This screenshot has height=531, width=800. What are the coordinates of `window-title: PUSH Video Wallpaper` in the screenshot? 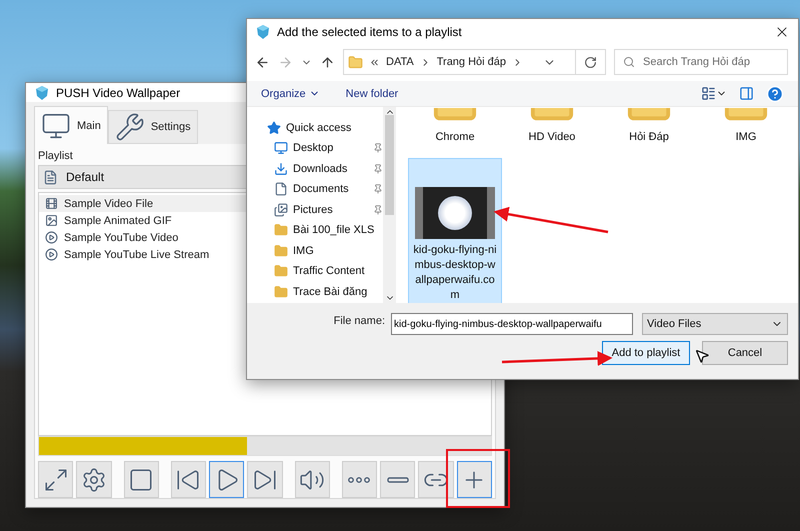 It's located at (118, 93).